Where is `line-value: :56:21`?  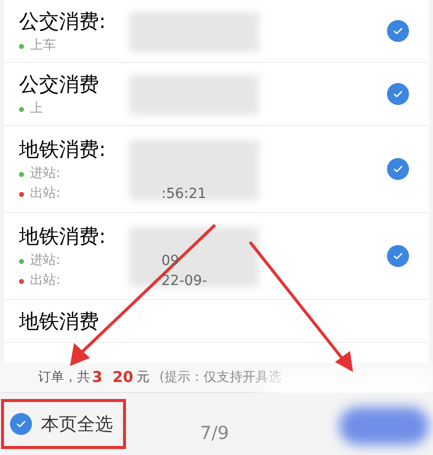
line-value: :56:21 is located at coordinates (183, 194).